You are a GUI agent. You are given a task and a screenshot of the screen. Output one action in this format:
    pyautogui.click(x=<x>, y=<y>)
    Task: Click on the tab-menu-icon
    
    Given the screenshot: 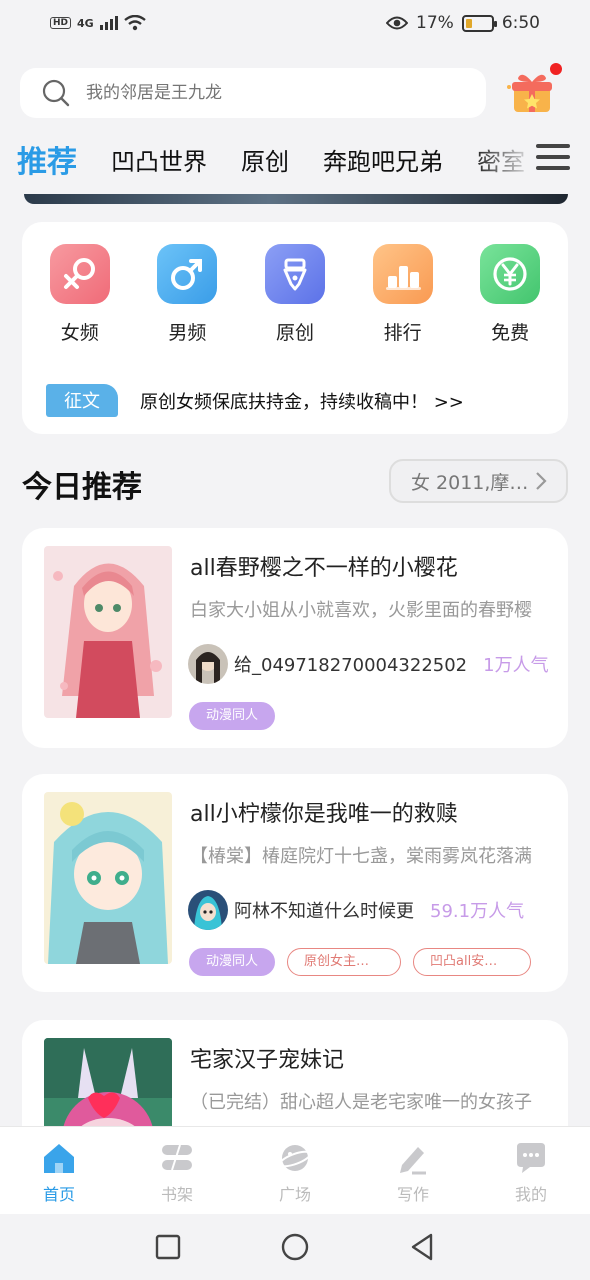 What is the action you would take?
    pyautogui.click(x=553, y=157)
    